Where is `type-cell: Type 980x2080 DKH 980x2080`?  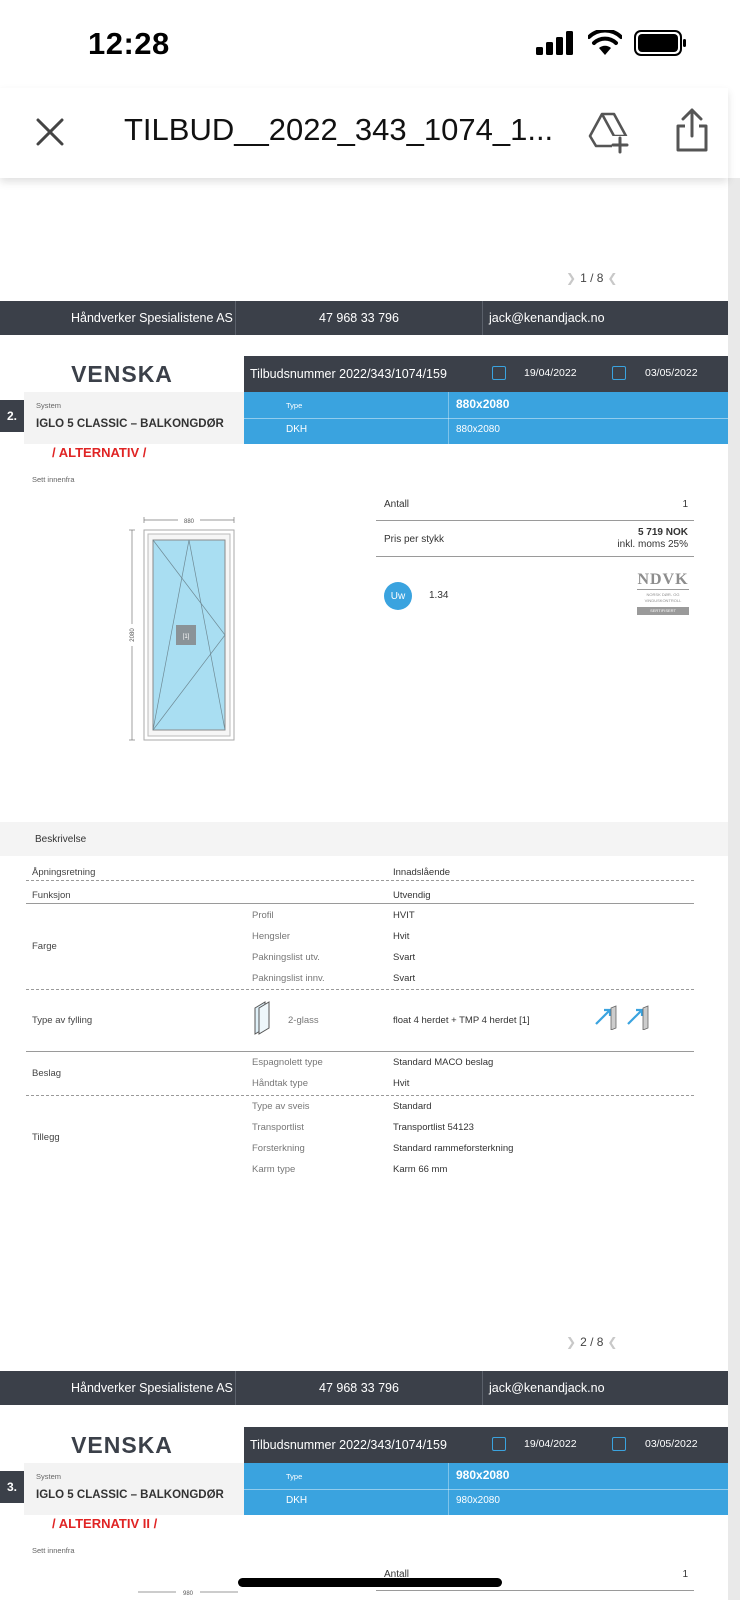
type-cell: Type 980x2080 DKH 980x2080 is located at coordinates (486, 1489).